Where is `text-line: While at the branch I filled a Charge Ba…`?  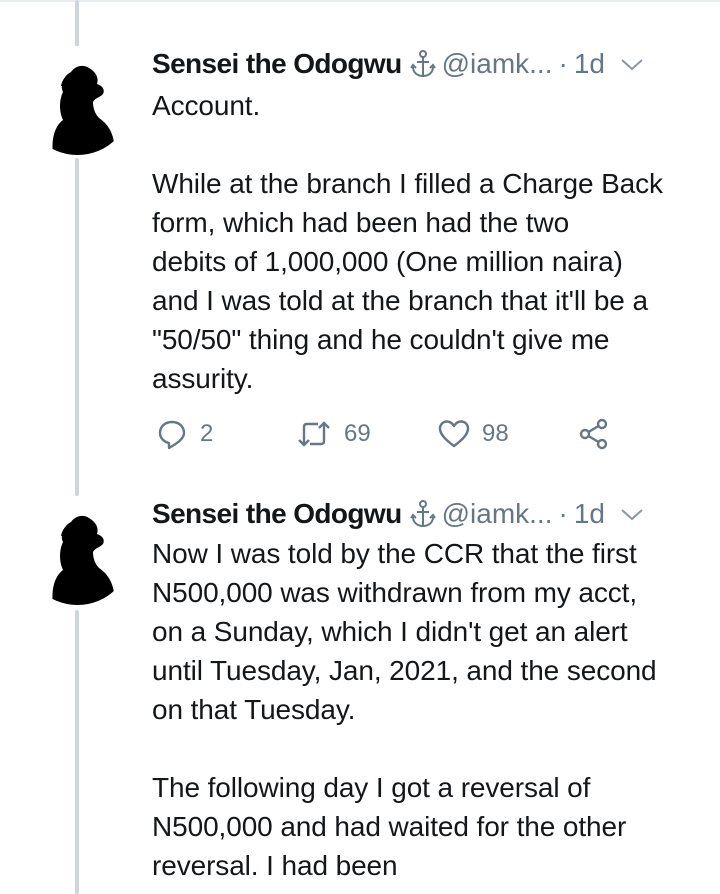 text-line: While at the branch I filled a Charge Ba… is located at coordinates (407, 183).